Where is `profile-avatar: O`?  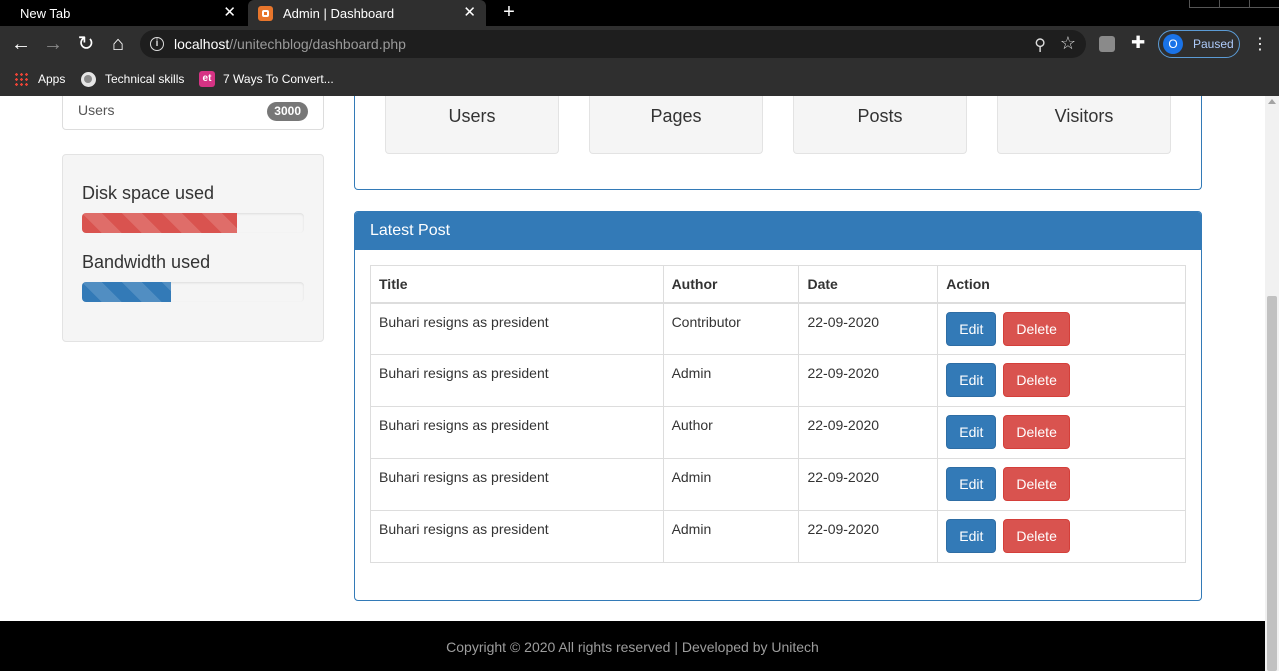
profile-avatar: O is located at coordinates (1173, 44).